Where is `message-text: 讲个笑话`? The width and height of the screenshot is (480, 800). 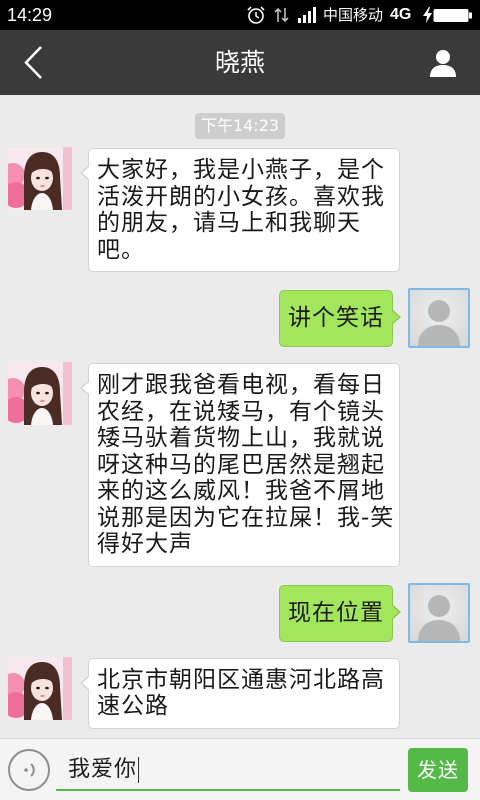 message-text: 讲个笑话 is located at coordinates (336, 318).